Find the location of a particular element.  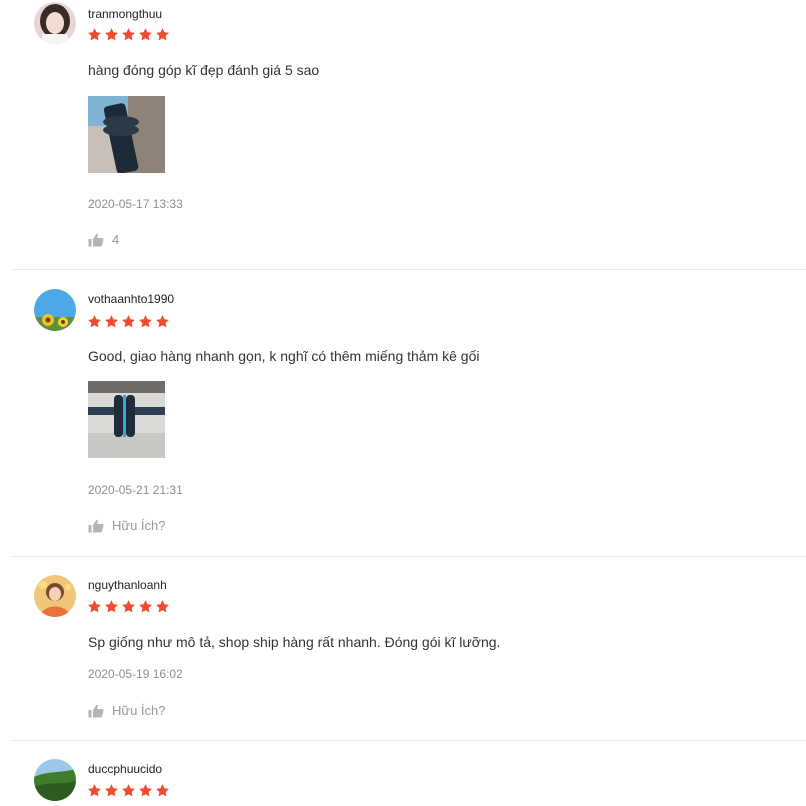

review-datetime: 2020-05-17 13:33 is located at coordinates (135, 204).